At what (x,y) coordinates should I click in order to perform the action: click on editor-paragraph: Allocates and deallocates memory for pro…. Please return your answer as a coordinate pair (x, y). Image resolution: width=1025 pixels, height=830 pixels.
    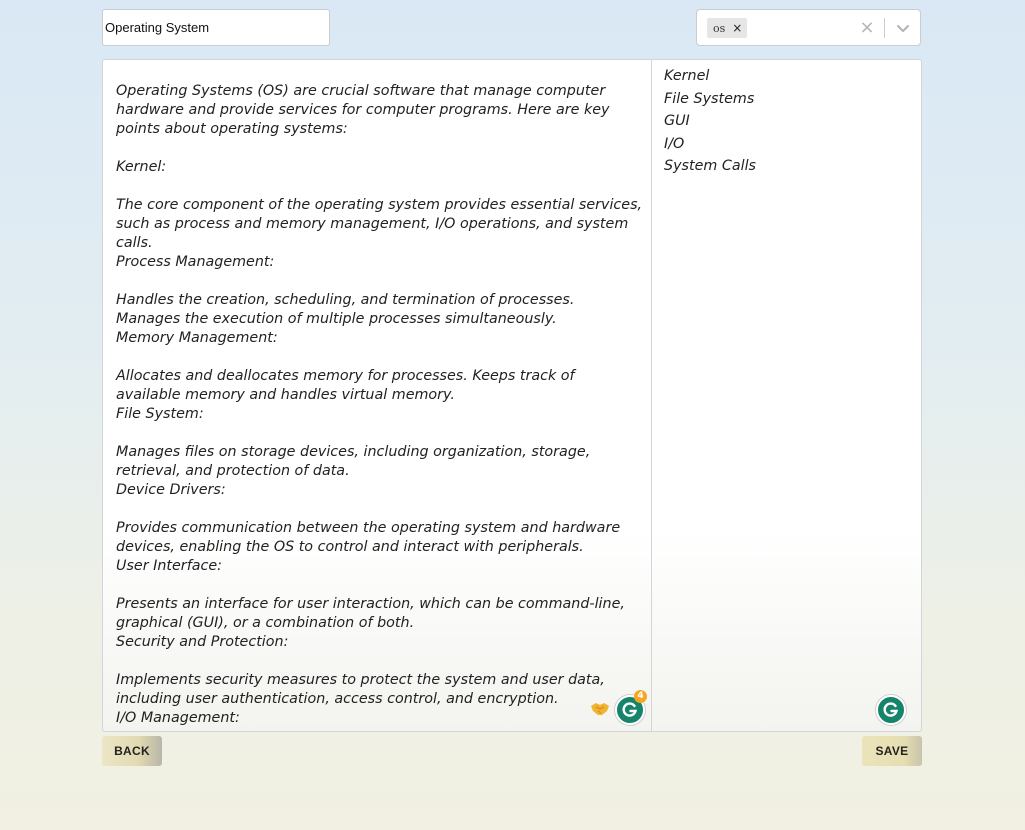
    Looking at the image, I should click on (348, 385).